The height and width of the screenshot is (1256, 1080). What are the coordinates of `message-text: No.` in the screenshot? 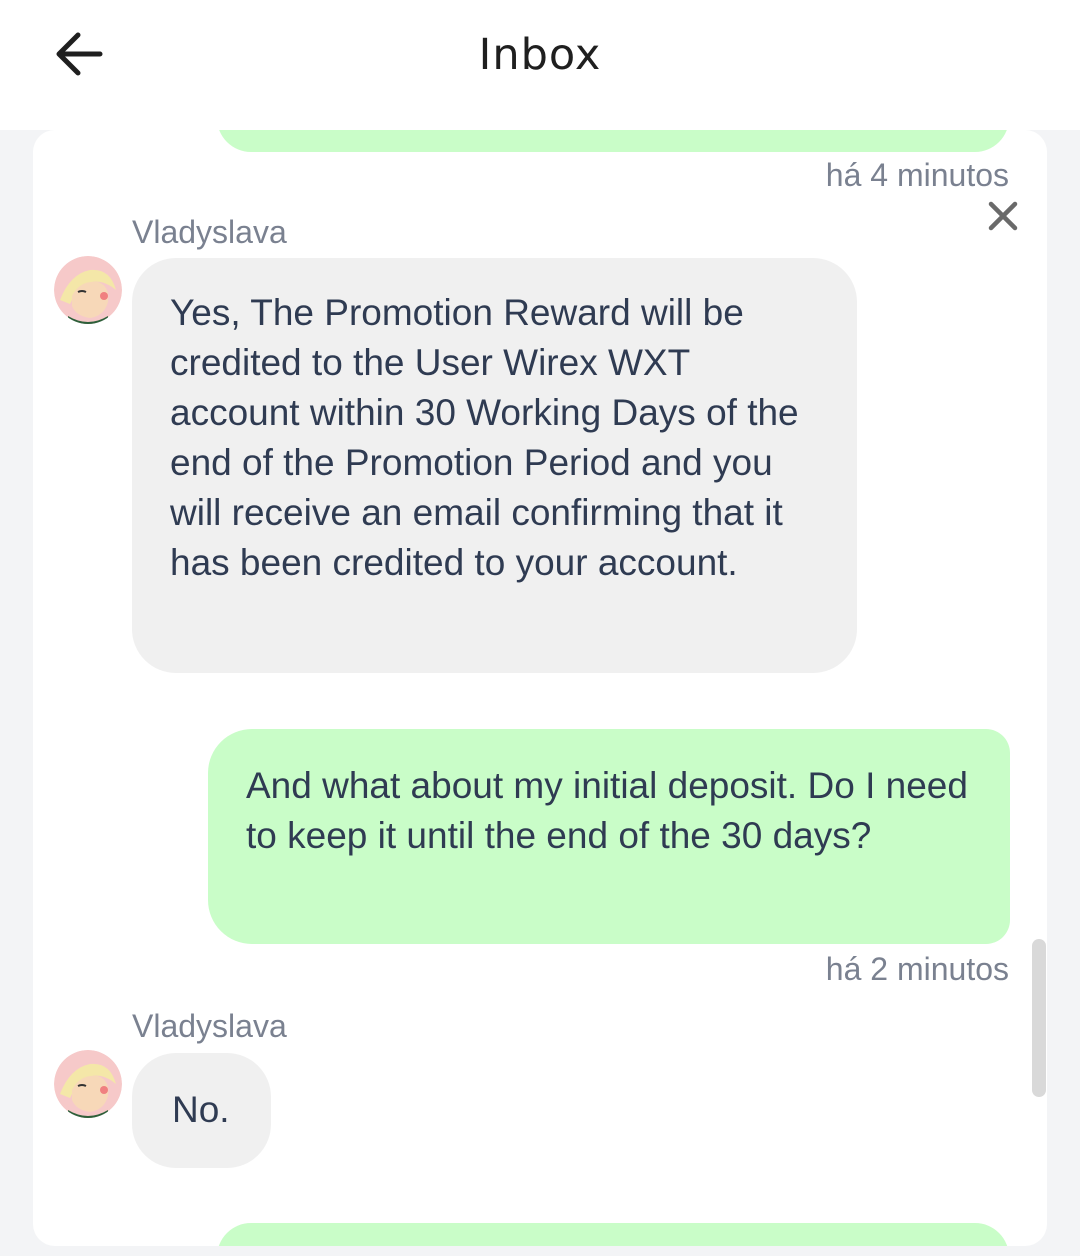 It's located at (201, 1109).